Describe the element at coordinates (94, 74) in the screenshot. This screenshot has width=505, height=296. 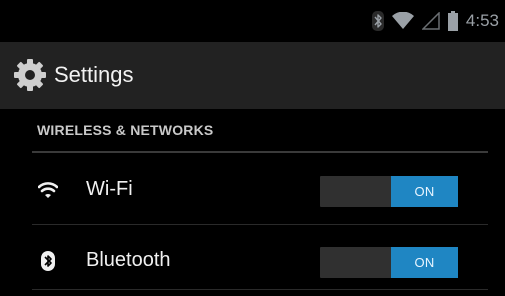
I see `page-title: Settings` at that location.